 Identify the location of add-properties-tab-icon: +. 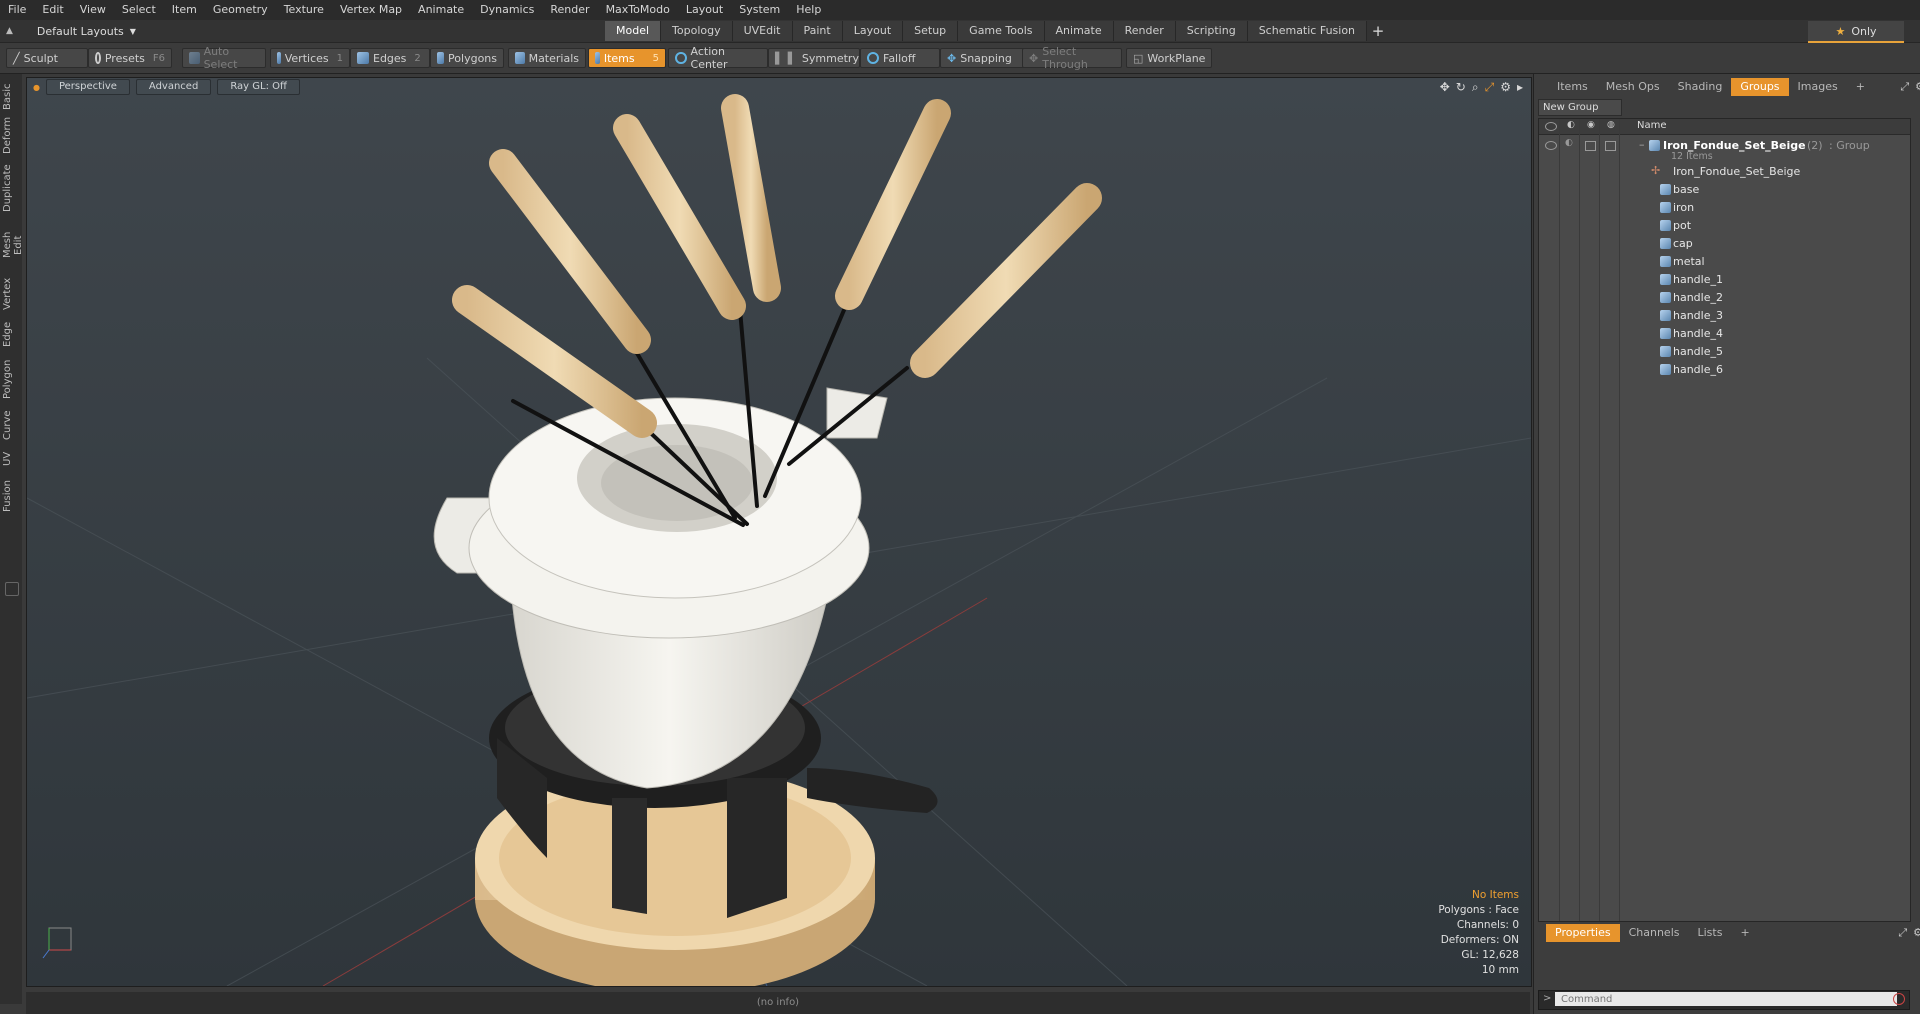
(1744, 933).